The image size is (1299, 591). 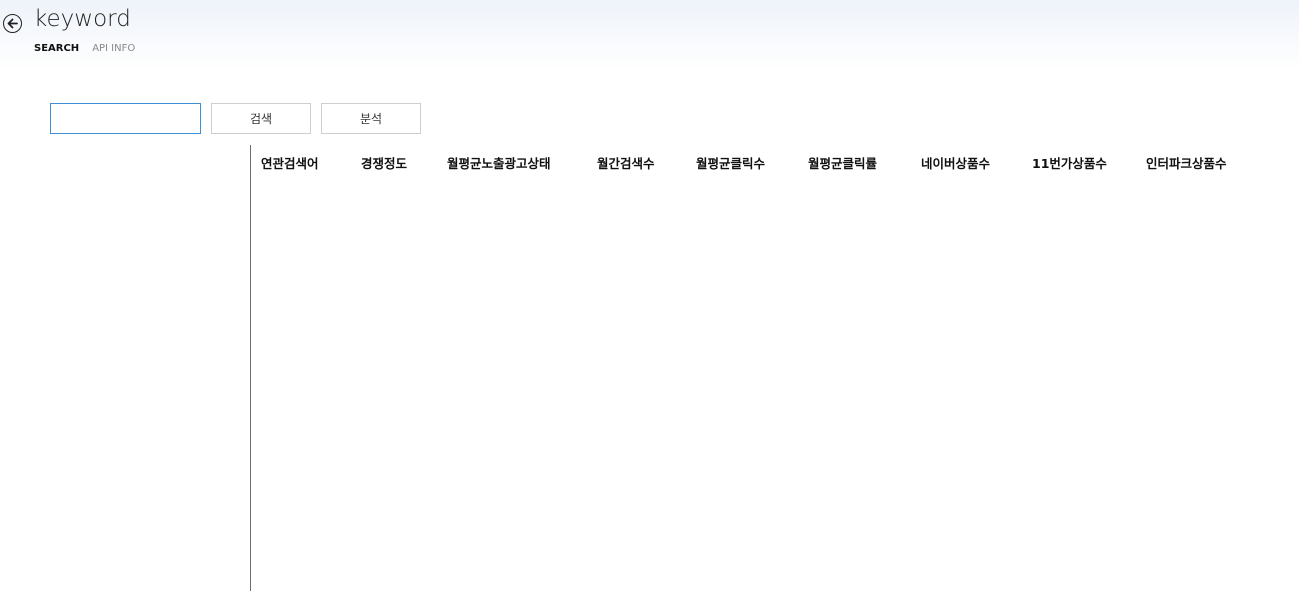 I want to click on column-header-11st-products: 11번가상품수, so click(x=1069, y=162).